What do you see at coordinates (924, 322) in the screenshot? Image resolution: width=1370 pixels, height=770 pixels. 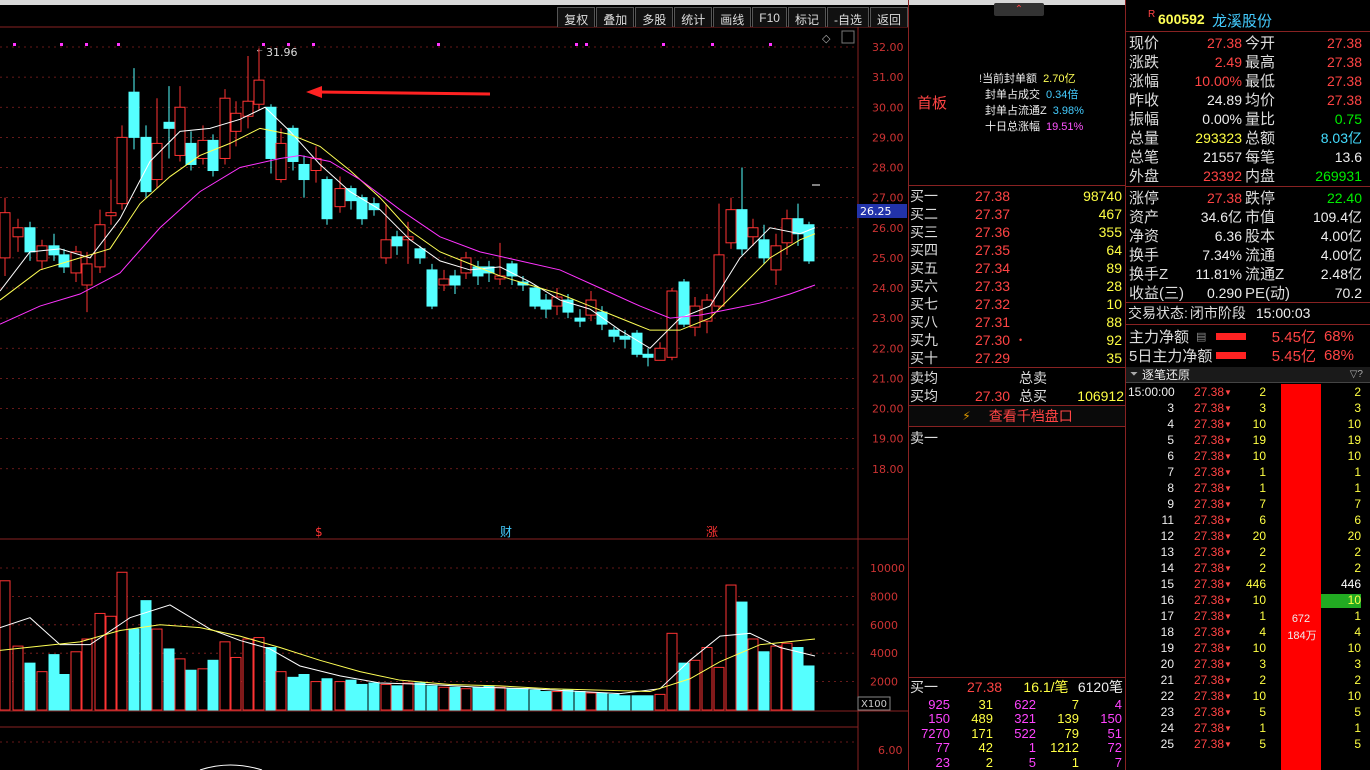 I see `bid-name: 买八` at bounding box center [924, 322].